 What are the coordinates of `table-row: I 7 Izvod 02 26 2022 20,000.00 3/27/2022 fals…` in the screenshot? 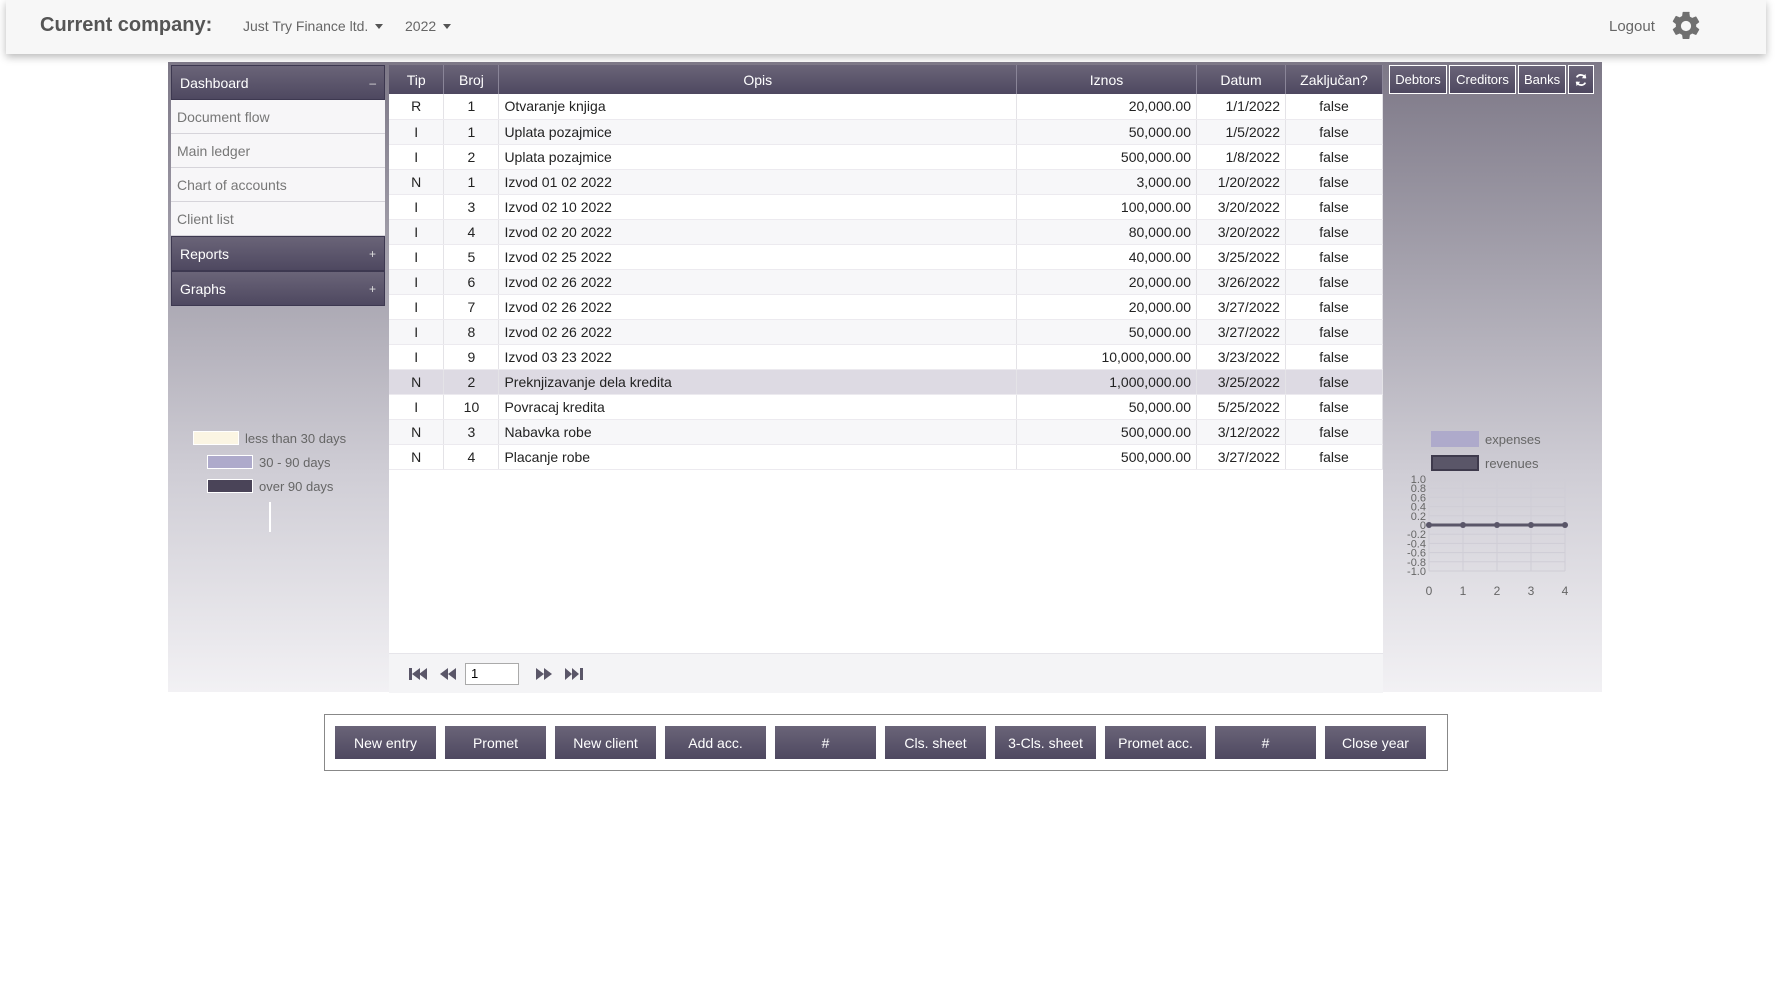 It's located at (886, 307).